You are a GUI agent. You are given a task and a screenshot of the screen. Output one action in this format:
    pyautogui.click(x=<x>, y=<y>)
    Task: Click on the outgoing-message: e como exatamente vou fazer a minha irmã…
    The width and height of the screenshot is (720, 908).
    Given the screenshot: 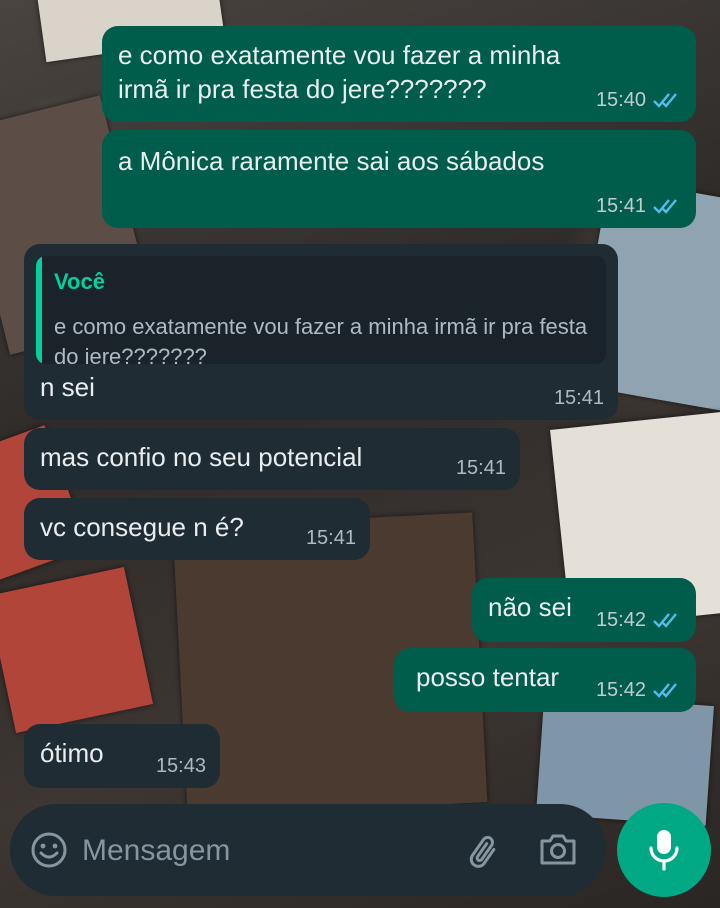 What is the action you would take?
    pyautogui.click(x=399, y=74)
    